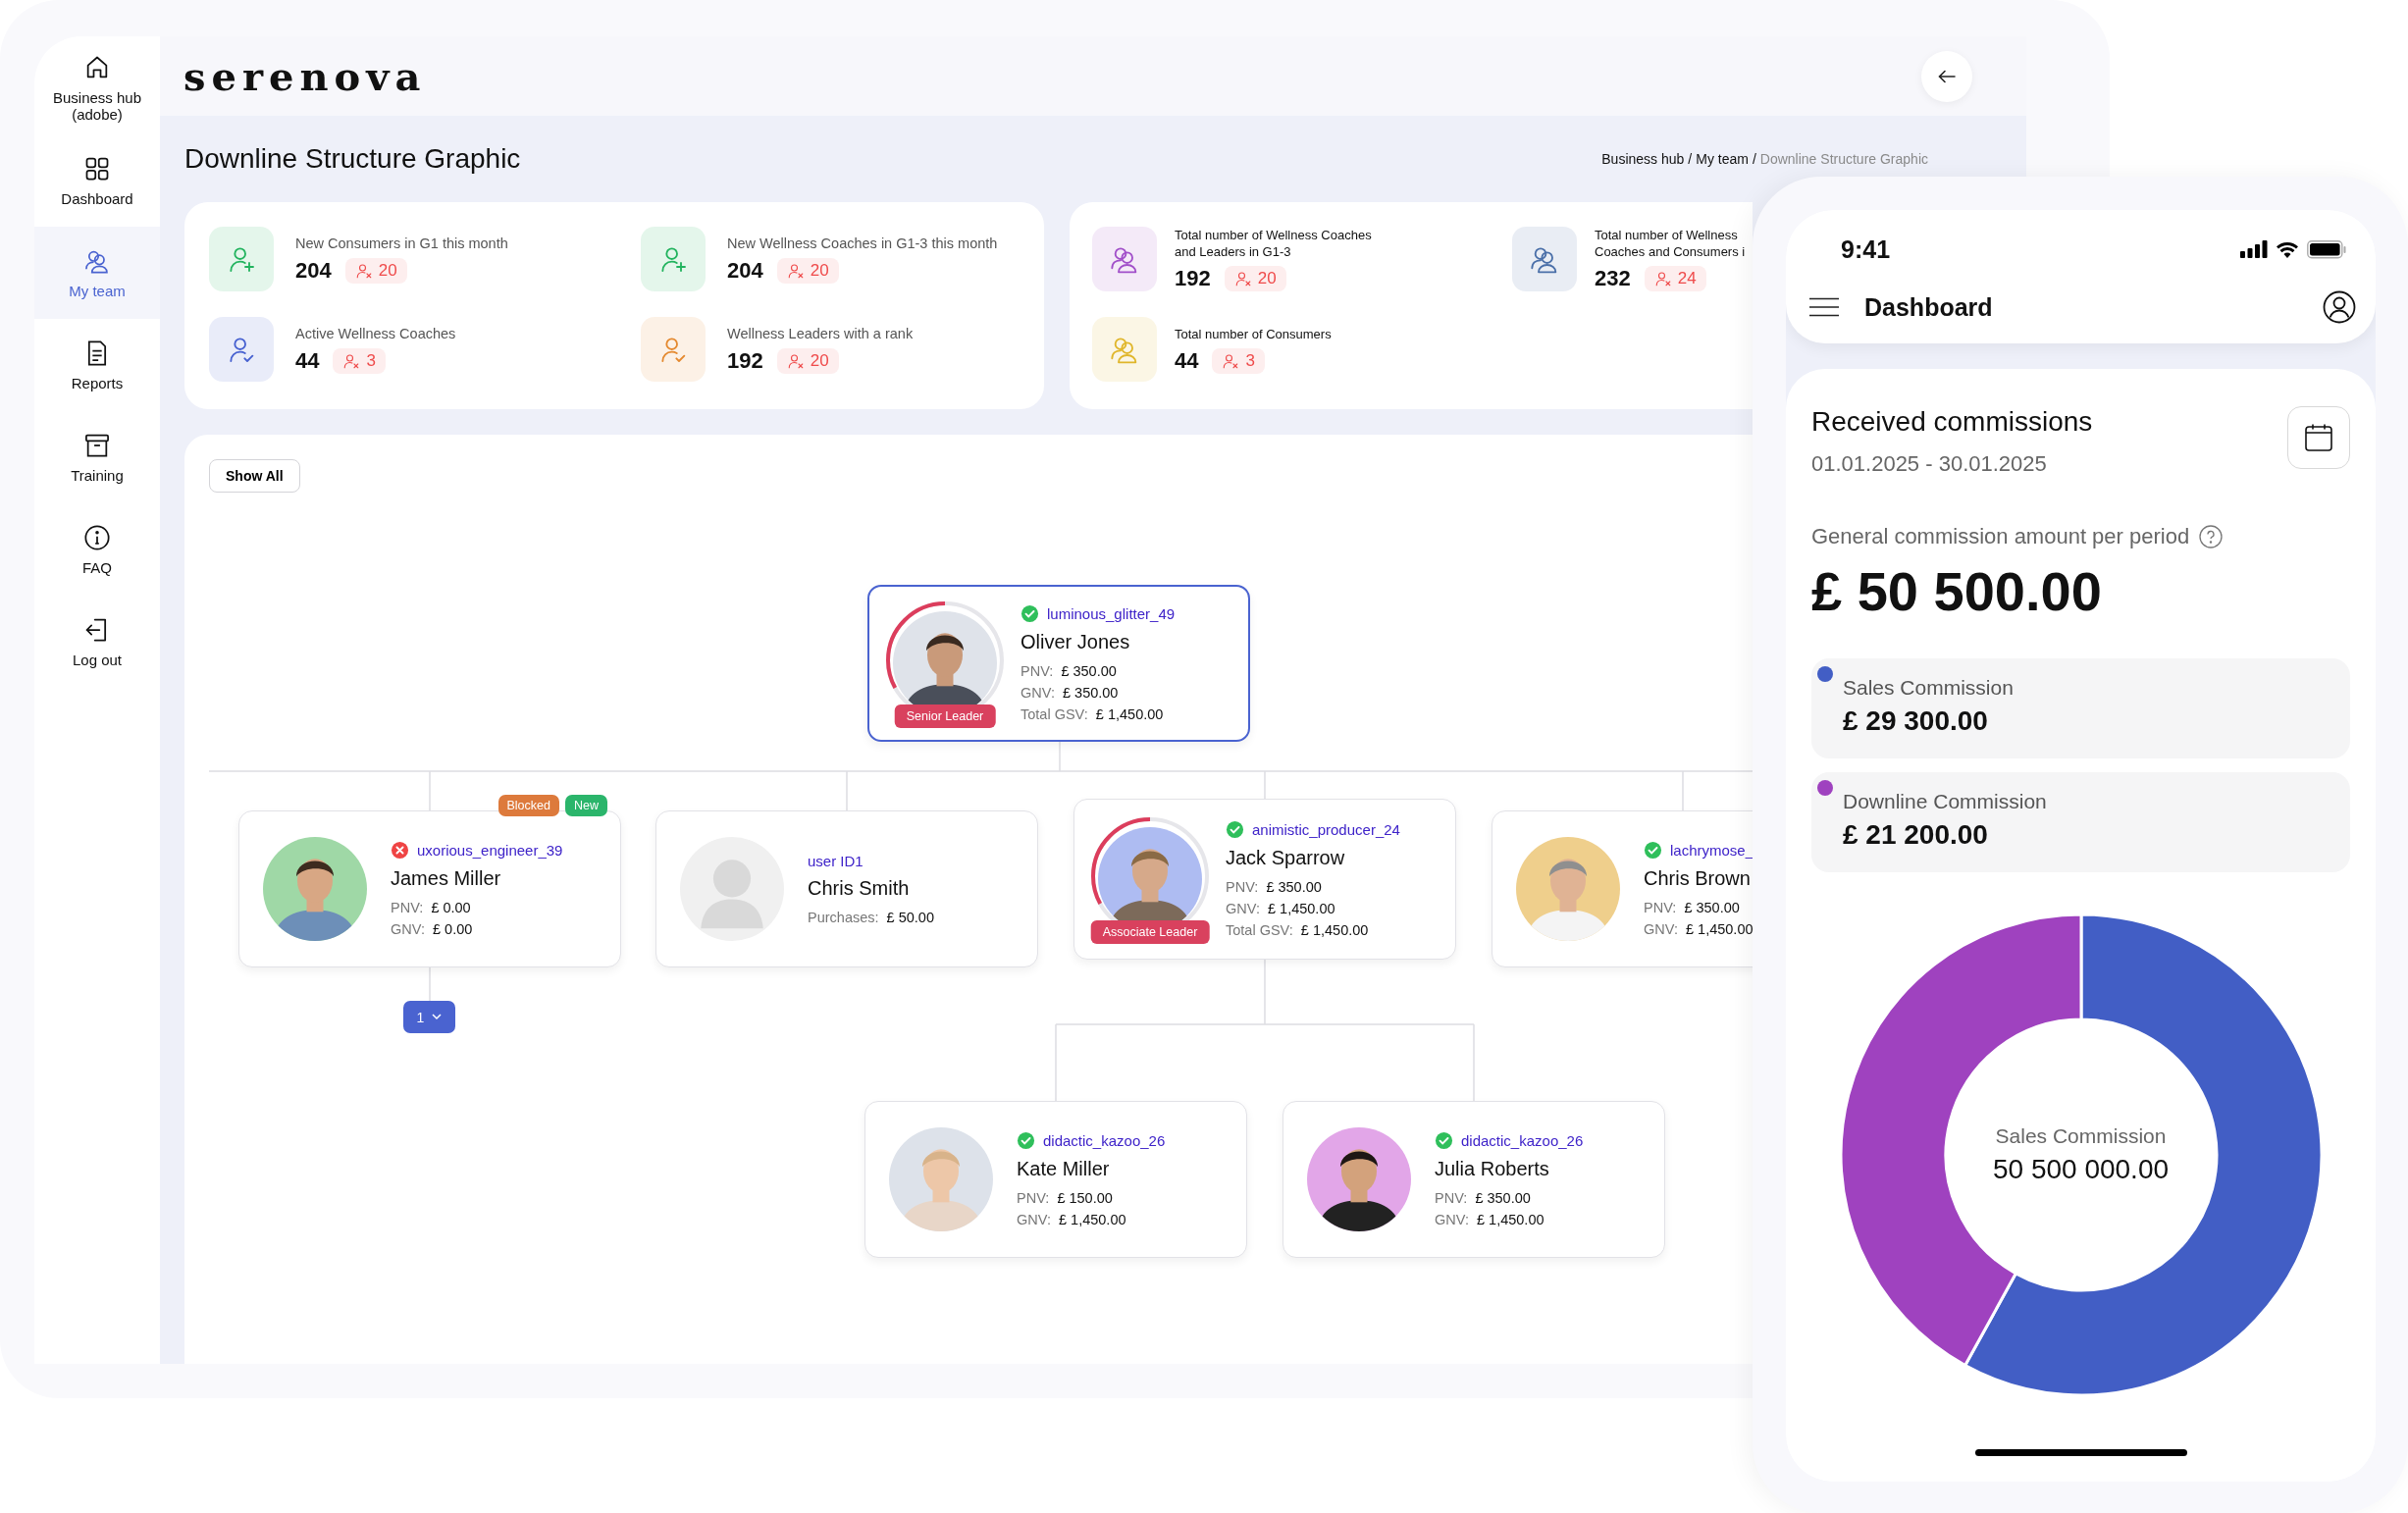 This screenshot has height=1513, width=2408. What do you see at coordinates (1723, 159) in the screenshot?
I see `breadcrumb-link: My team` at bounding box center [1723, 159].